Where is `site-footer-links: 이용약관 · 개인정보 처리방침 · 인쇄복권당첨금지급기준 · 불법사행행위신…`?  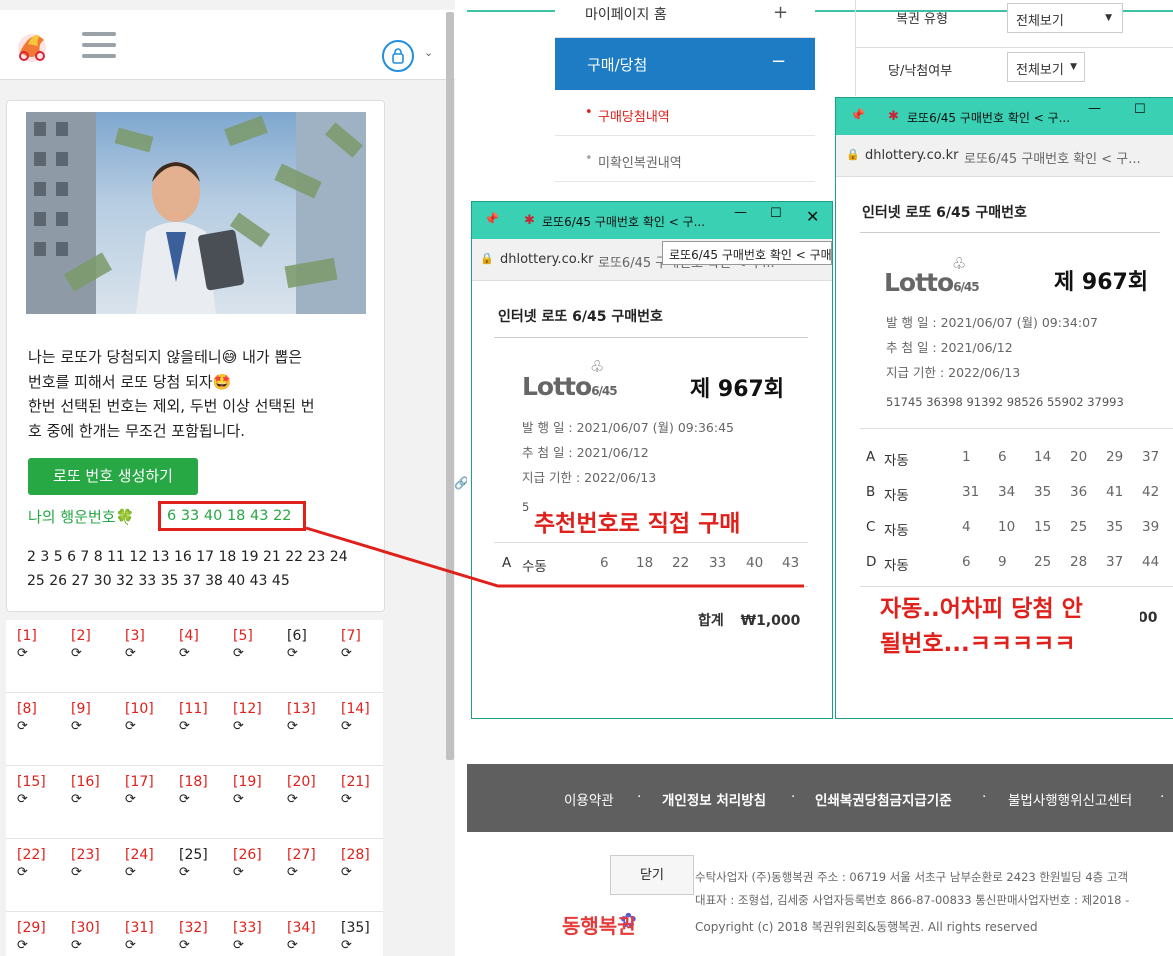
site-footer-links: 이용약관 · 개인정보 처리방침 · 인쇄복권당첨금지급기준 · 불법사행행위신… is located at coordinates (820, 798).